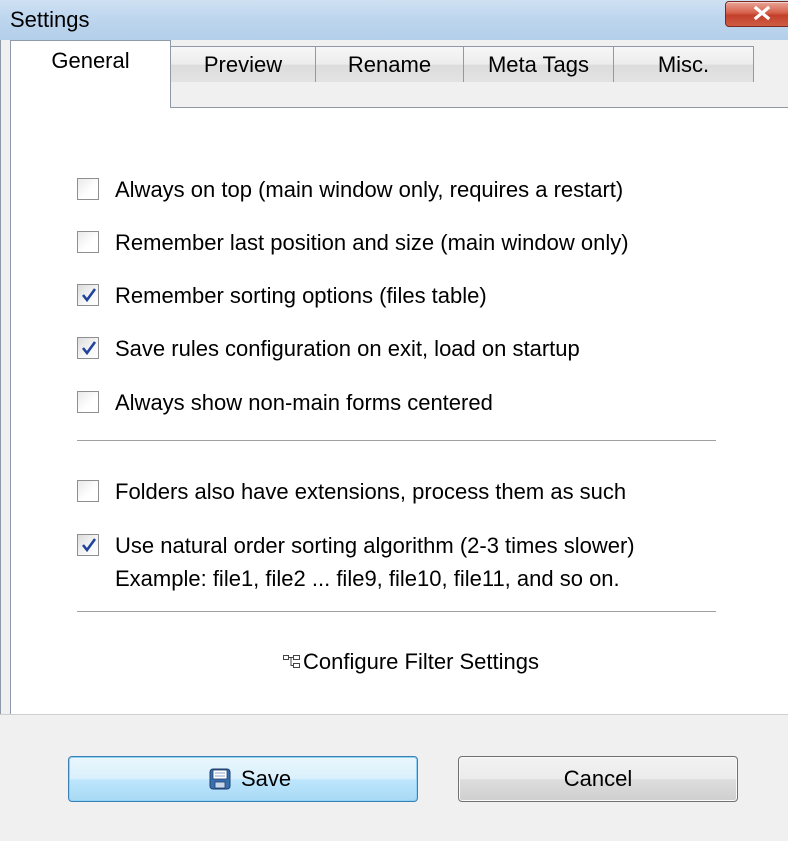  Describe the element at coordinates (266, 778) in the screenshot. I see `save-button-label: Save` at that location.